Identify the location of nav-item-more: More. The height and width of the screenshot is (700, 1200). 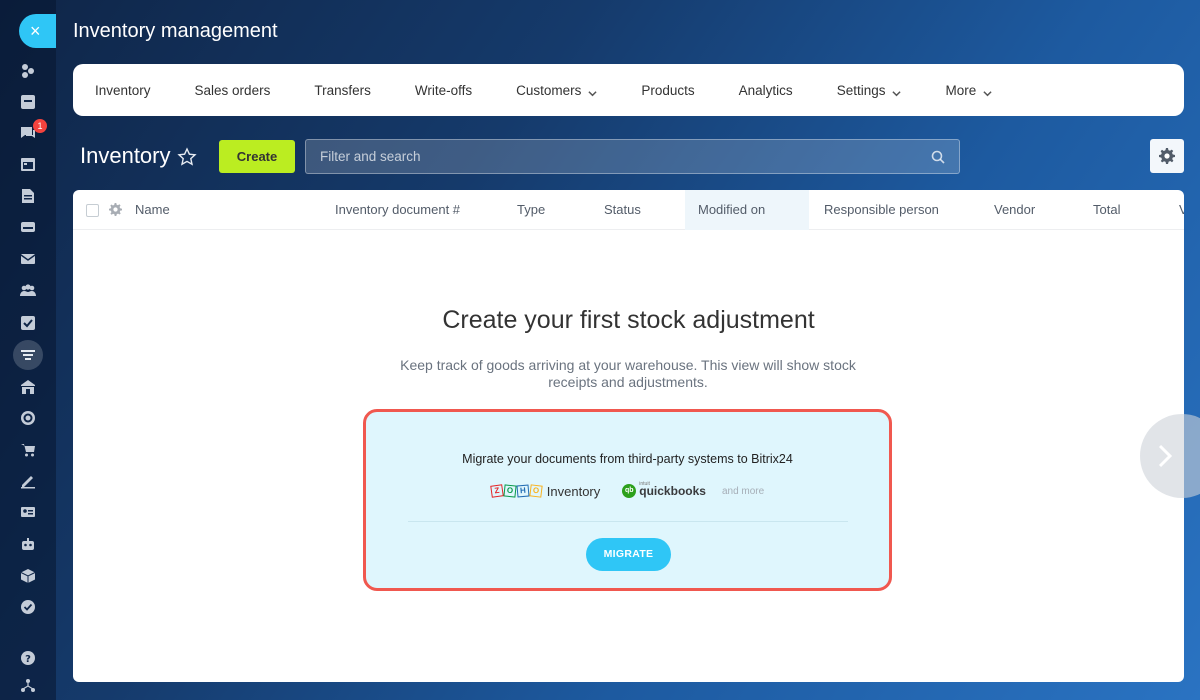
(968, 90).